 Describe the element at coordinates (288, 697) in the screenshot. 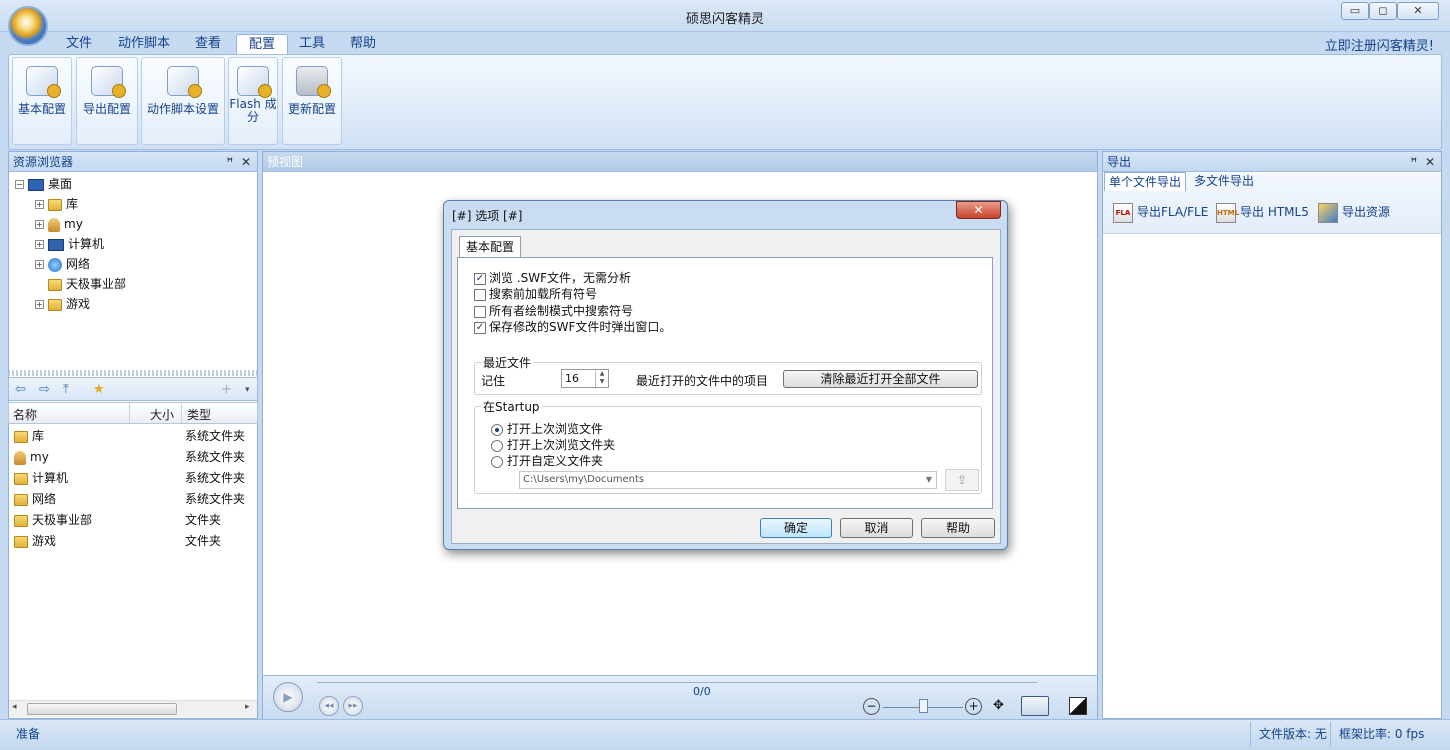

I see `play-button: ▶` at that location.